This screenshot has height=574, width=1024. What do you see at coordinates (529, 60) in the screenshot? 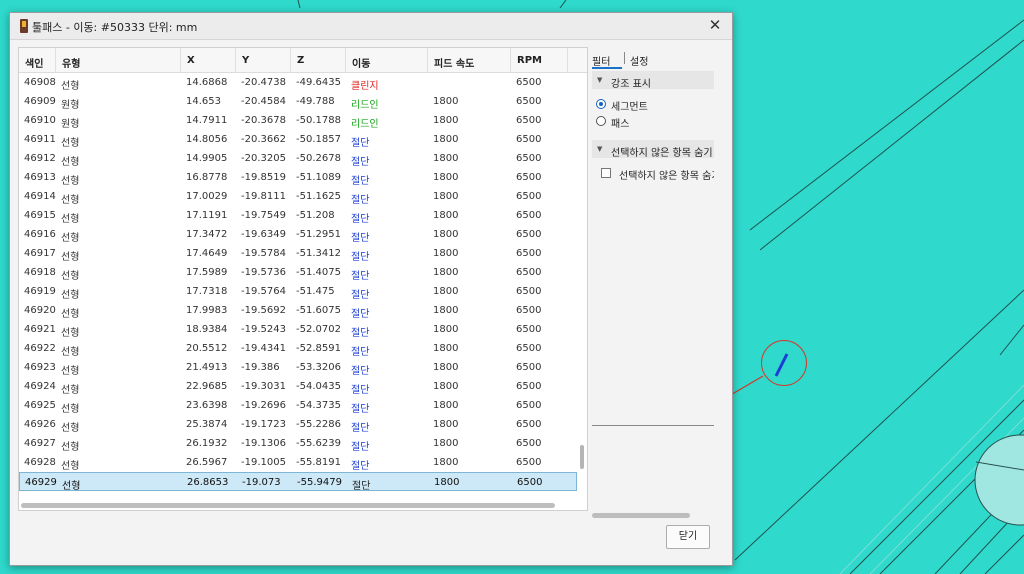
I see `col-header-rpm: RPM` at bounding box center [529, 60].